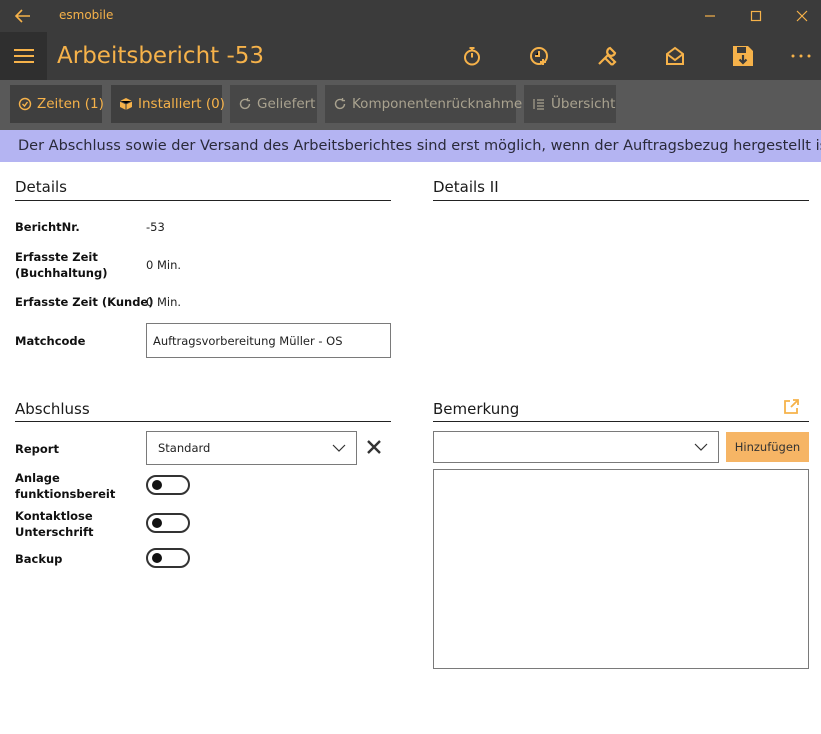 Image resolution: width=821 pixels, height=734 pixels. I want to click on geliefert-button: Geliefert, so click(273, 104).